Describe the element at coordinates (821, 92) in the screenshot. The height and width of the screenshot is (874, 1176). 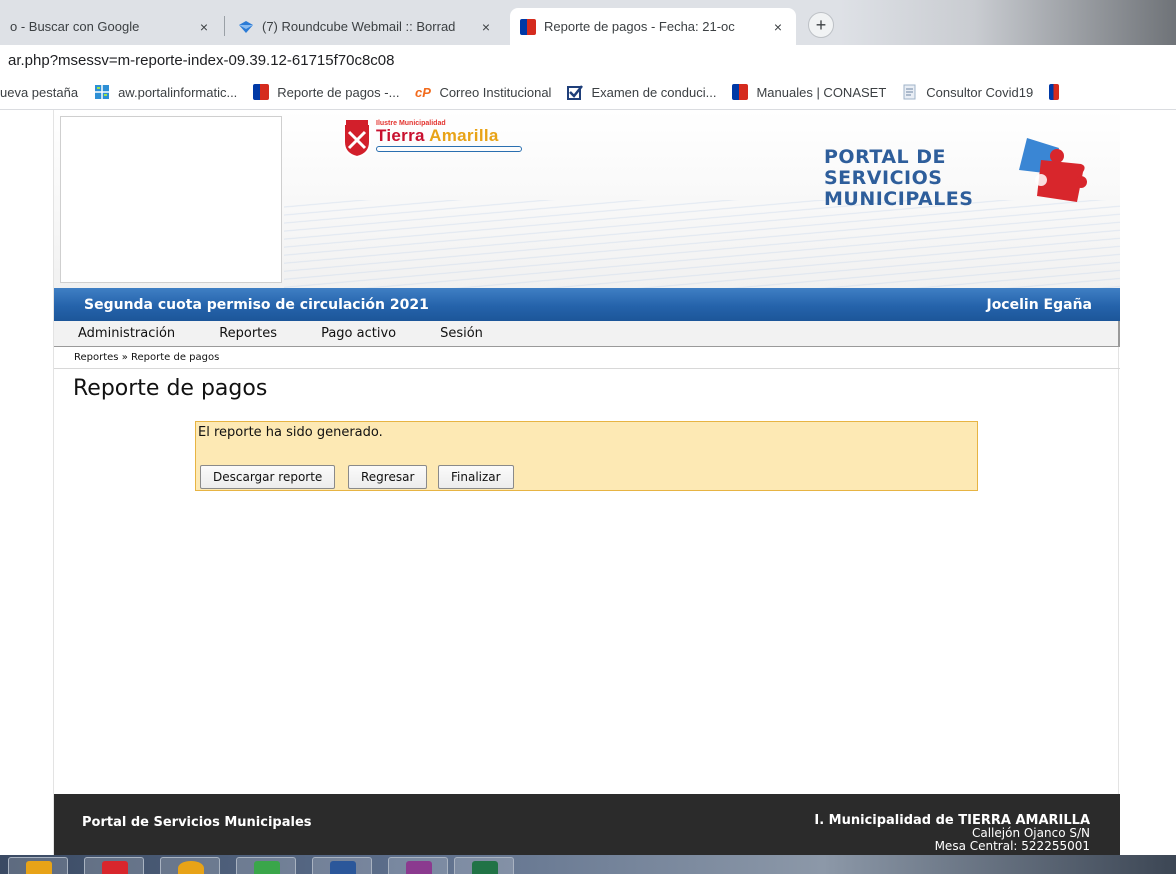
I see `bookmark-label: Manuales | CONASET` at that location.